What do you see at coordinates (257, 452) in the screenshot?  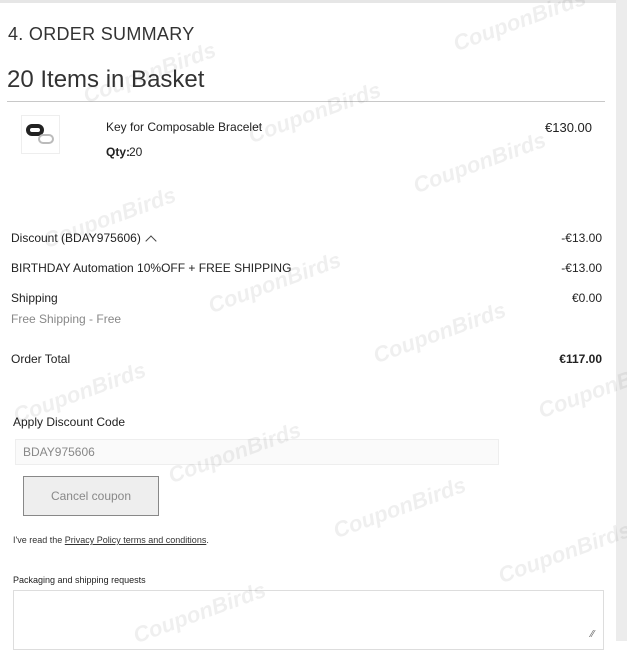 I see `discount-code-input` at bounding box center [257, 452].